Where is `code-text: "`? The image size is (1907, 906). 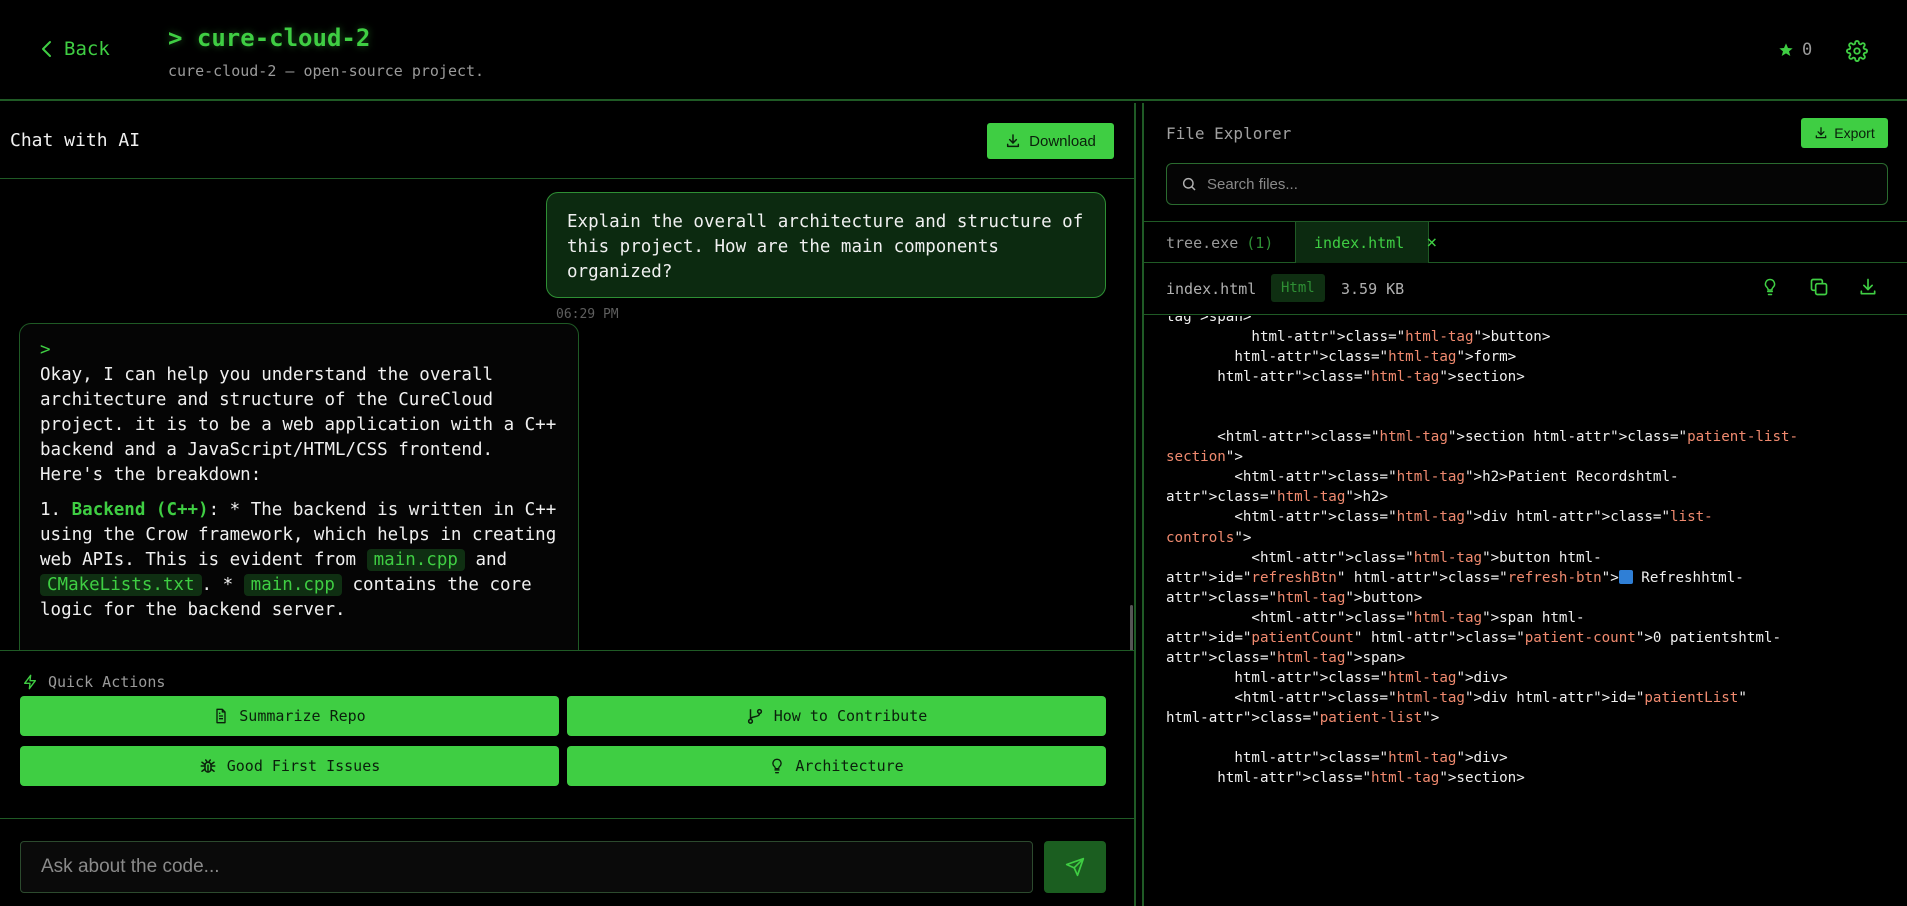
code-text: " is located at coordinates (1742, 697).